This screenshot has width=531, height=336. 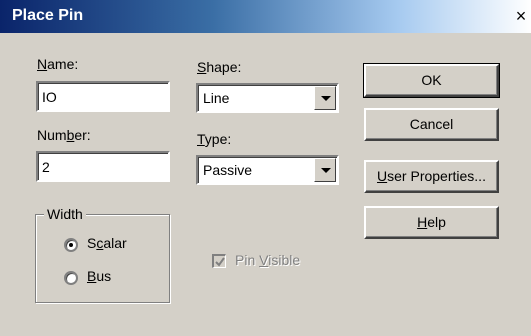 What do you see at coordinates (228, 170) in the screenshot?
I see `type-value: Passive` at bounding box center [228, 170].